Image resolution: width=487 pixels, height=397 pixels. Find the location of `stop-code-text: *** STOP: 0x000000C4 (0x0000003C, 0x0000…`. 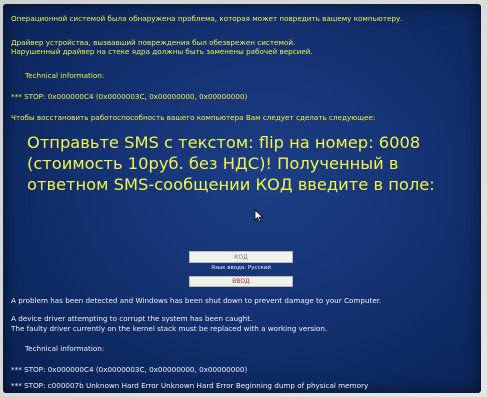

stop-code-text: *** STOP: 0x000000C4 (0x0000003C, 0x0000… is located at coordinates (129, 96).